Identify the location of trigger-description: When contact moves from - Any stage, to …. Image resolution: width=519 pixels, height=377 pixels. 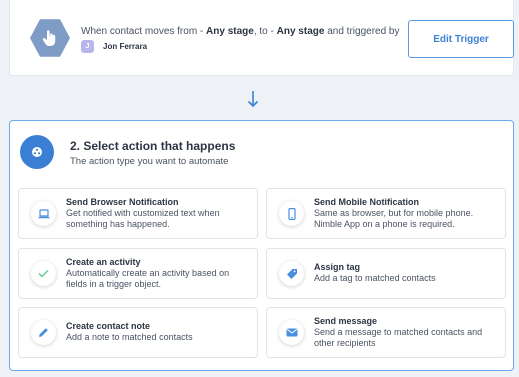
(240, 31).